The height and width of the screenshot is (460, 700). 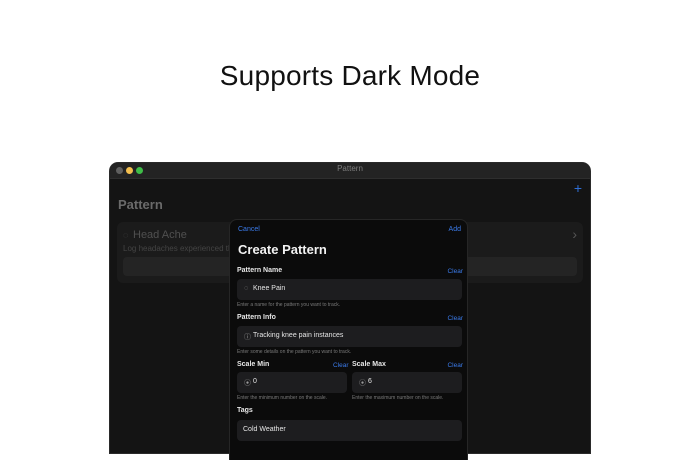 What do you see at coordinates (455, 271) in the screenshot?
I see `pattern-name-clear-button: Clear` at bounding box center [455, 271].